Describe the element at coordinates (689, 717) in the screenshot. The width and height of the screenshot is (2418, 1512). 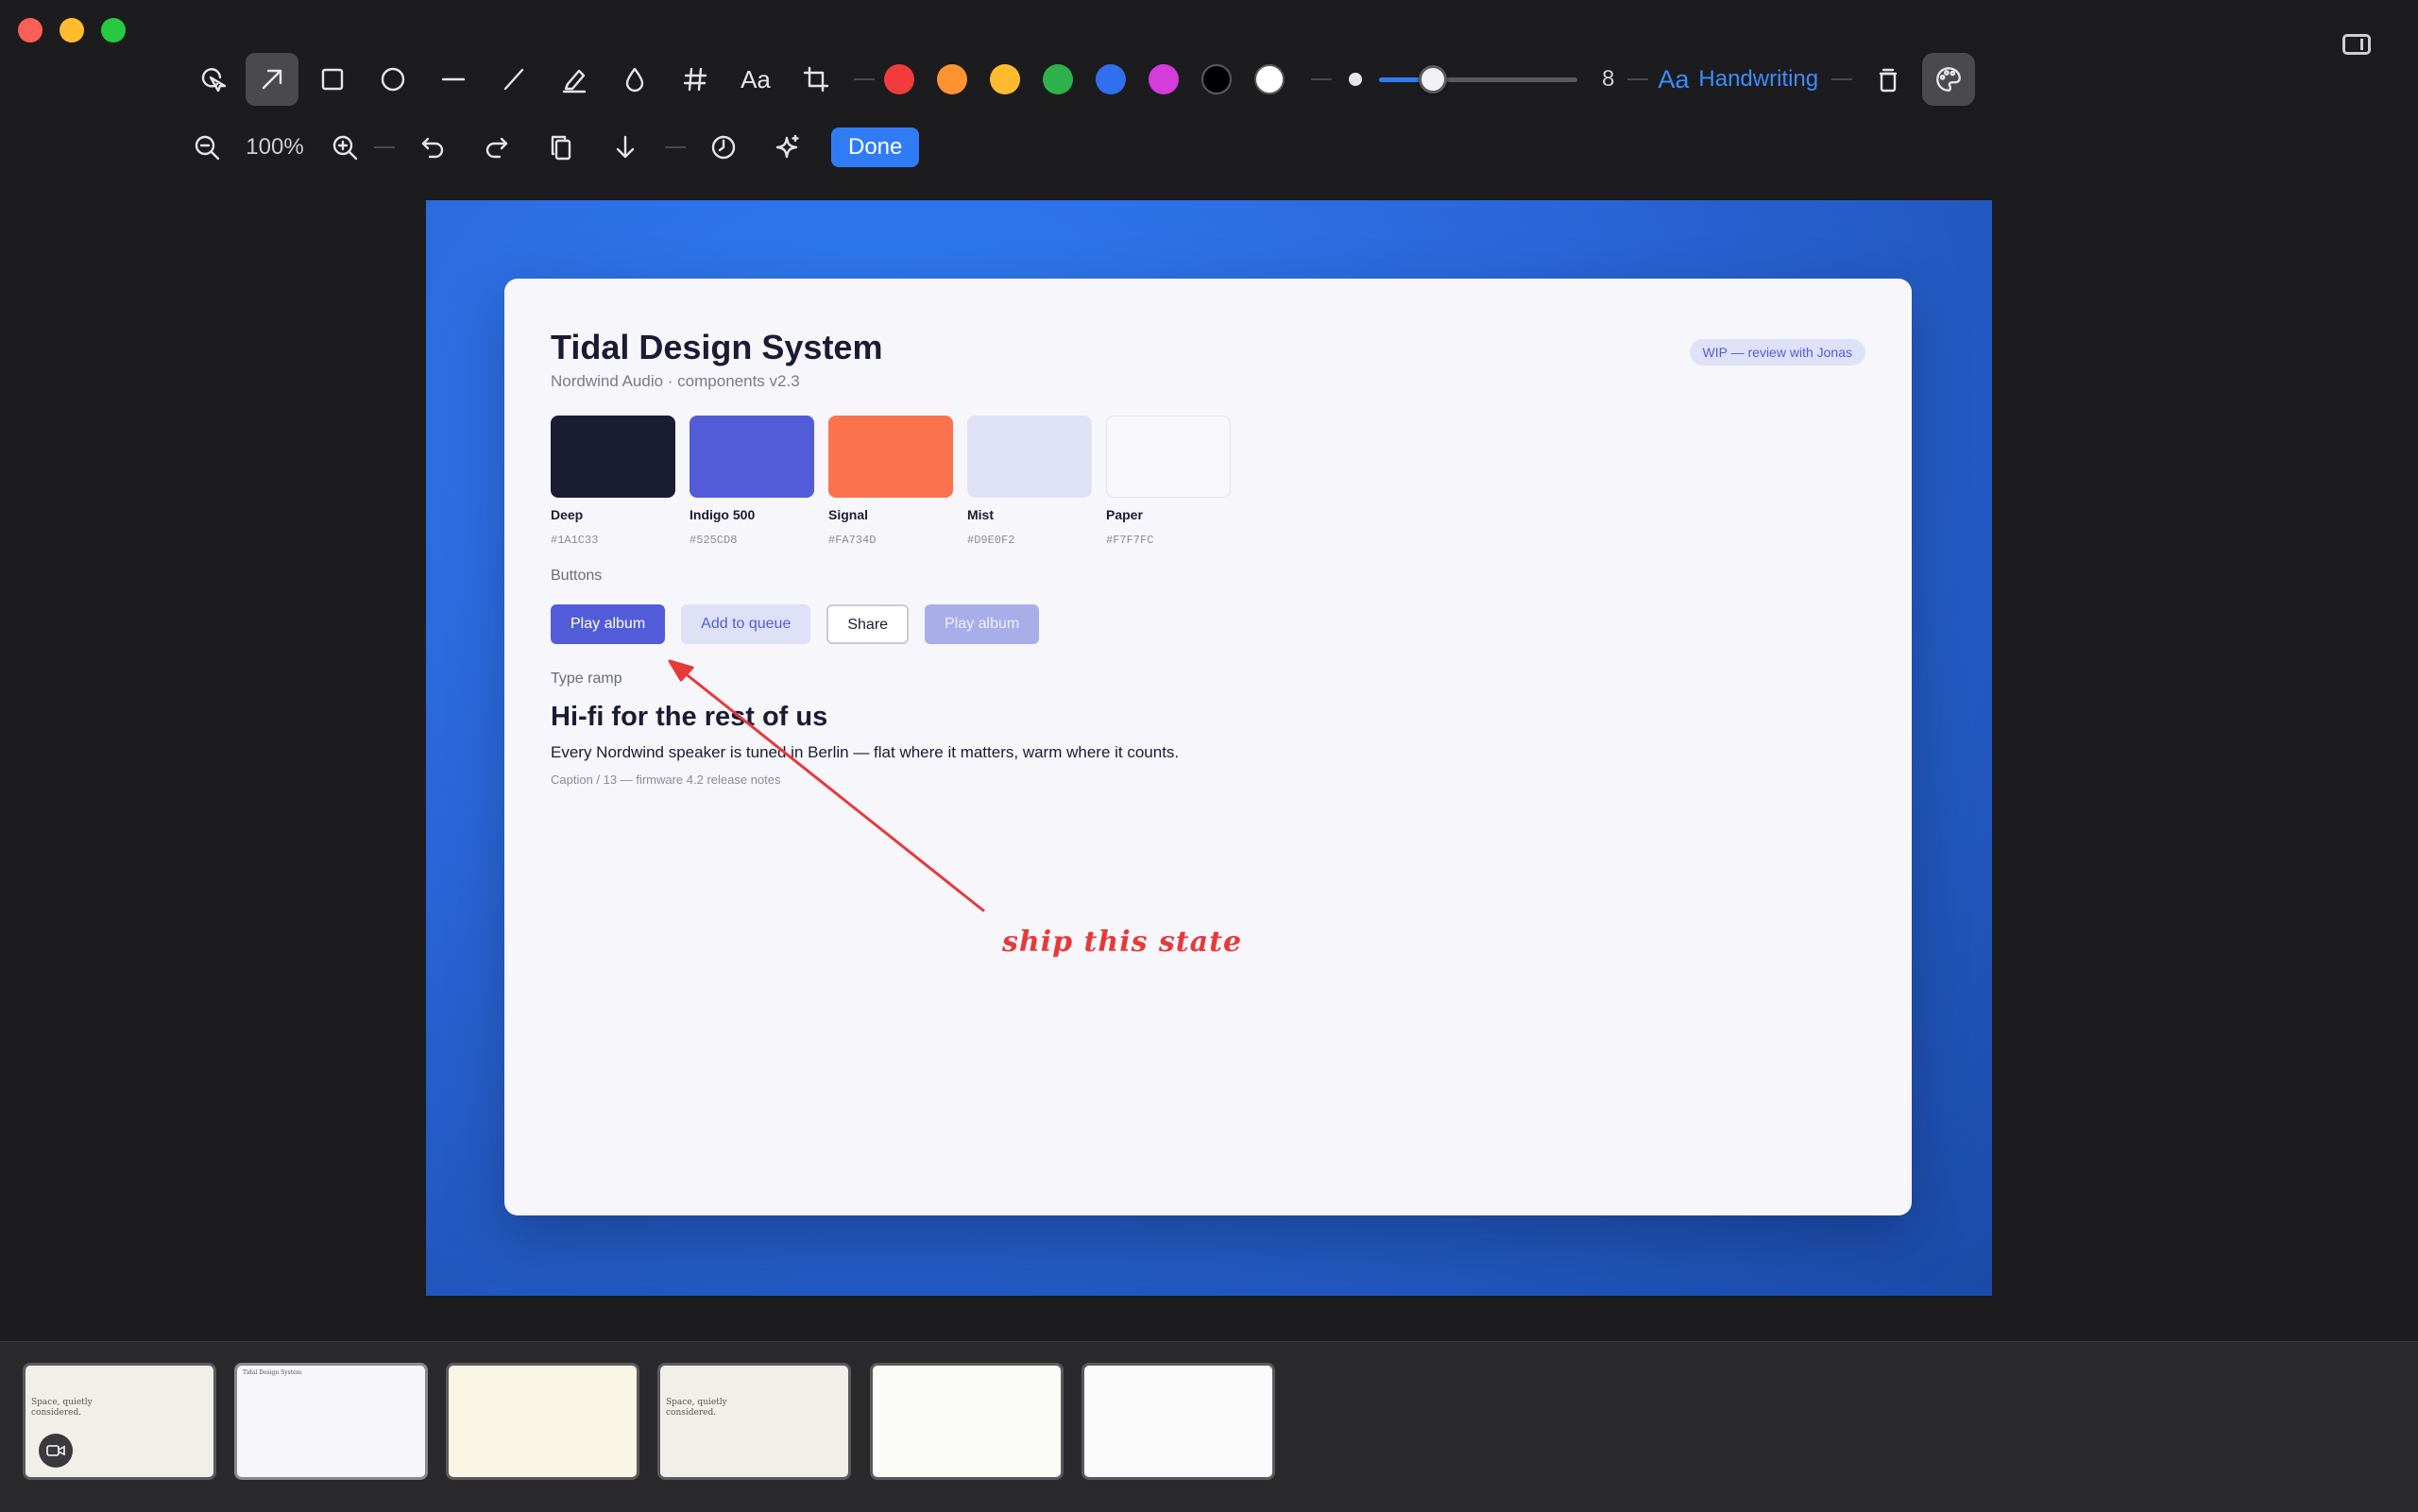
I see `type-heading: Hi-fi for the rest of us` at that location.